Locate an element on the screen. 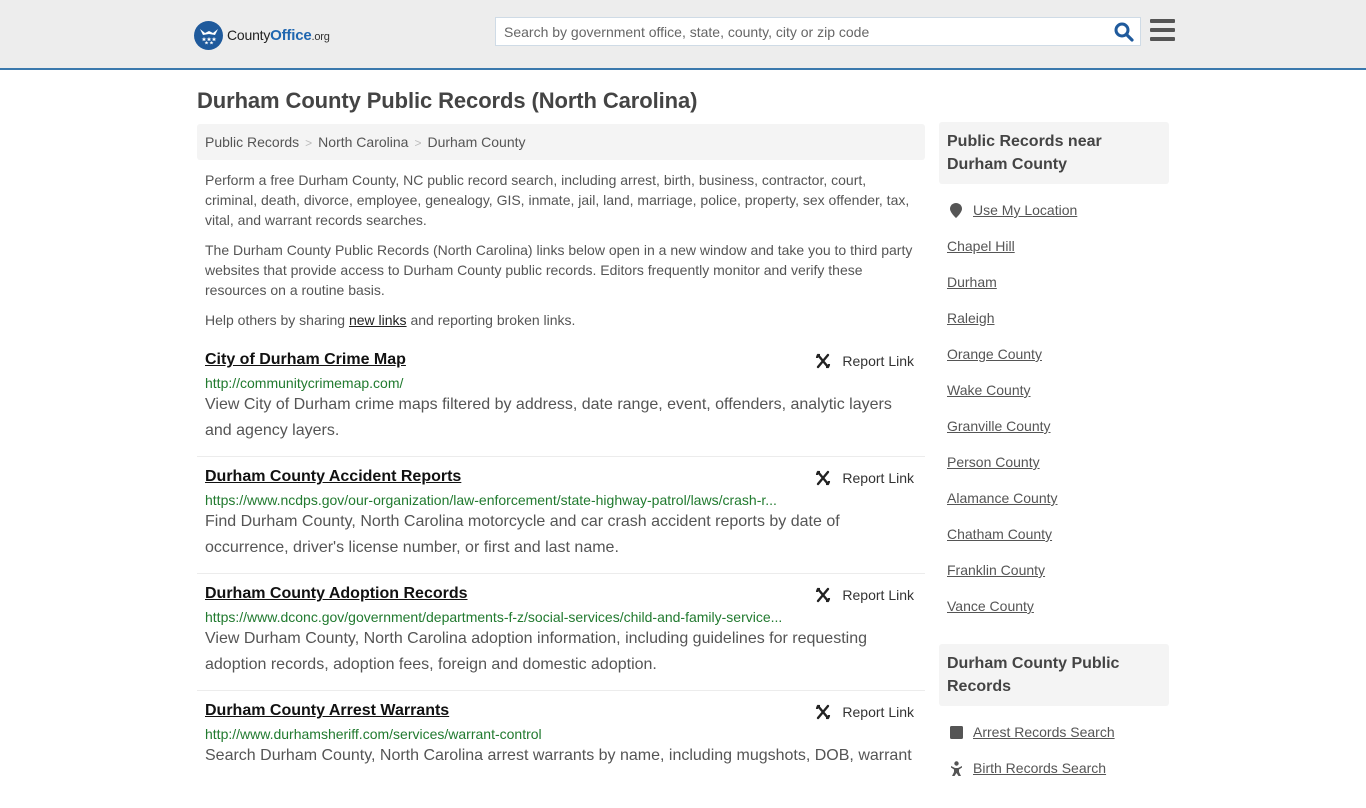 The width and height of the screenshot is (1366, 808). logo-bold: Office is located at coordinates (291, 35).